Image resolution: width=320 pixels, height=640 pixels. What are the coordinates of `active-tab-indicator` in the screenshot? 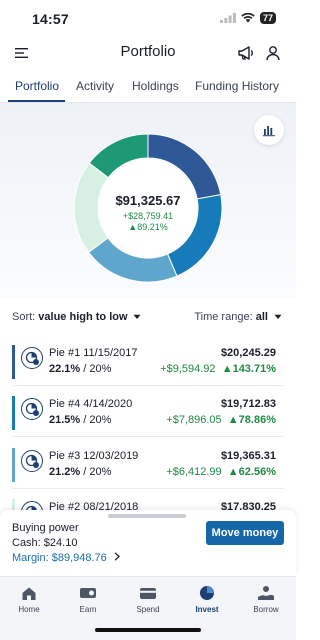 It's located at (36, 101).